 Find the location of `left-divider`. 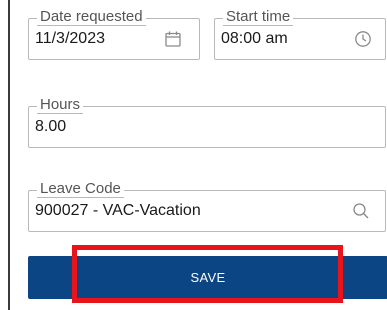

left-divider is located at coordinates (9, 155).